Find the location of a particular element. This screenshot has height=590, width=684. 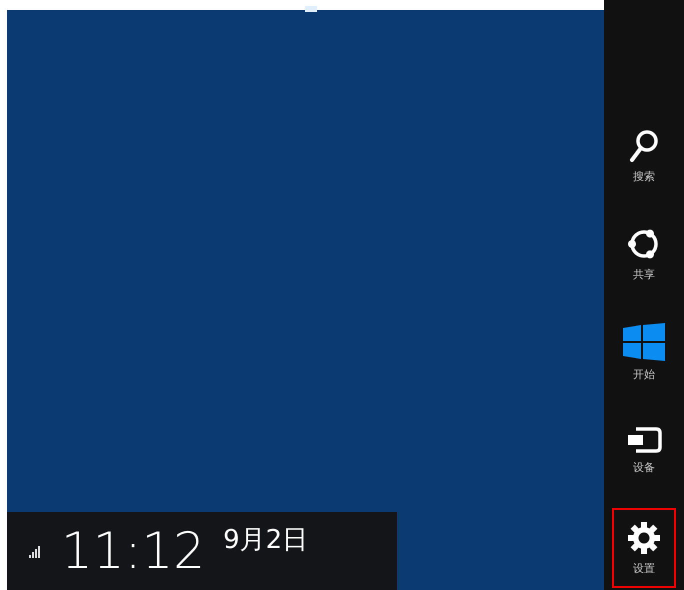

charm-button: 开始 is located at coordinates (644, 352).